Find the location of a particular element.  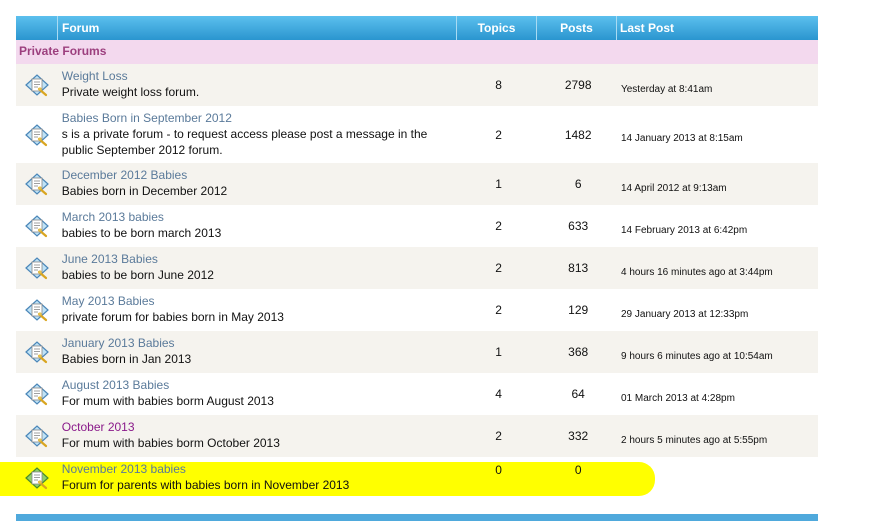

posts-count: 813 is located at coordinates (578, 268).